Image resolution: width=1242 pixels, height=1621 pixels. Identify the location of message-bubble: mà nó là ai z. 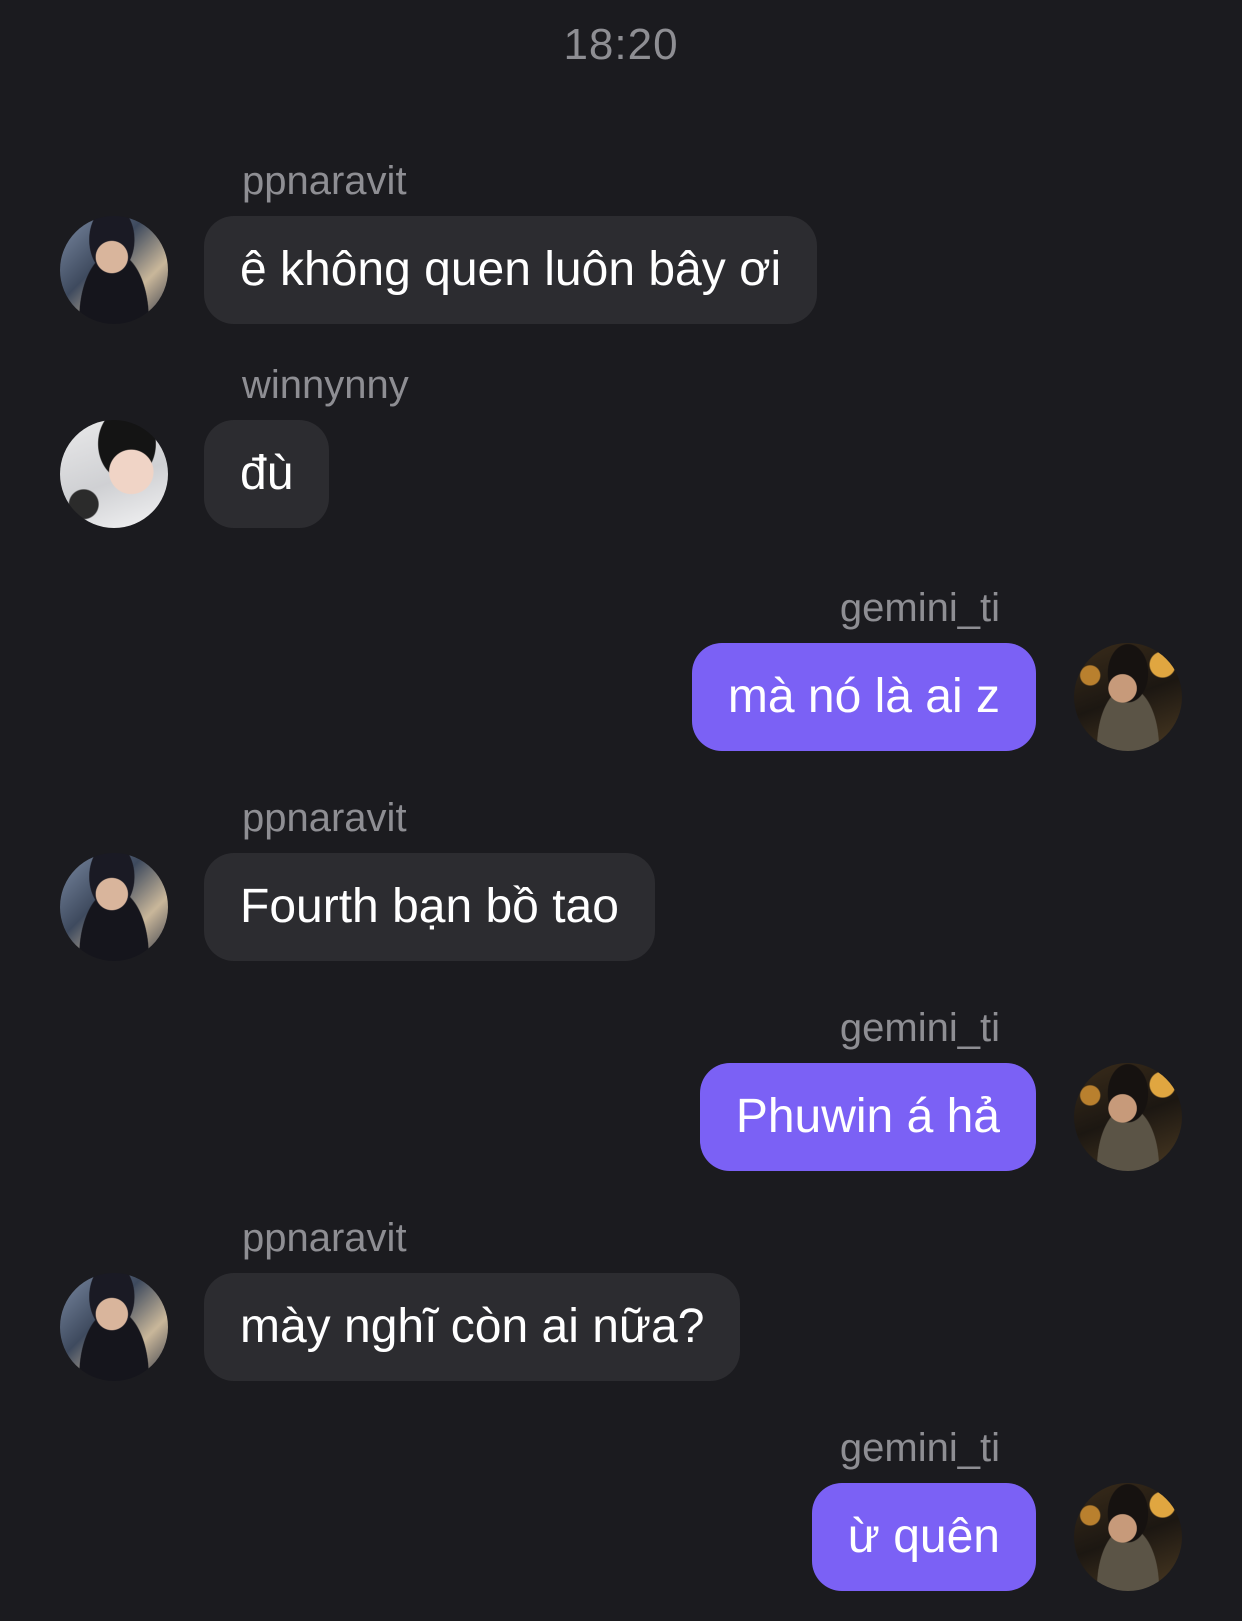
(863, 697).